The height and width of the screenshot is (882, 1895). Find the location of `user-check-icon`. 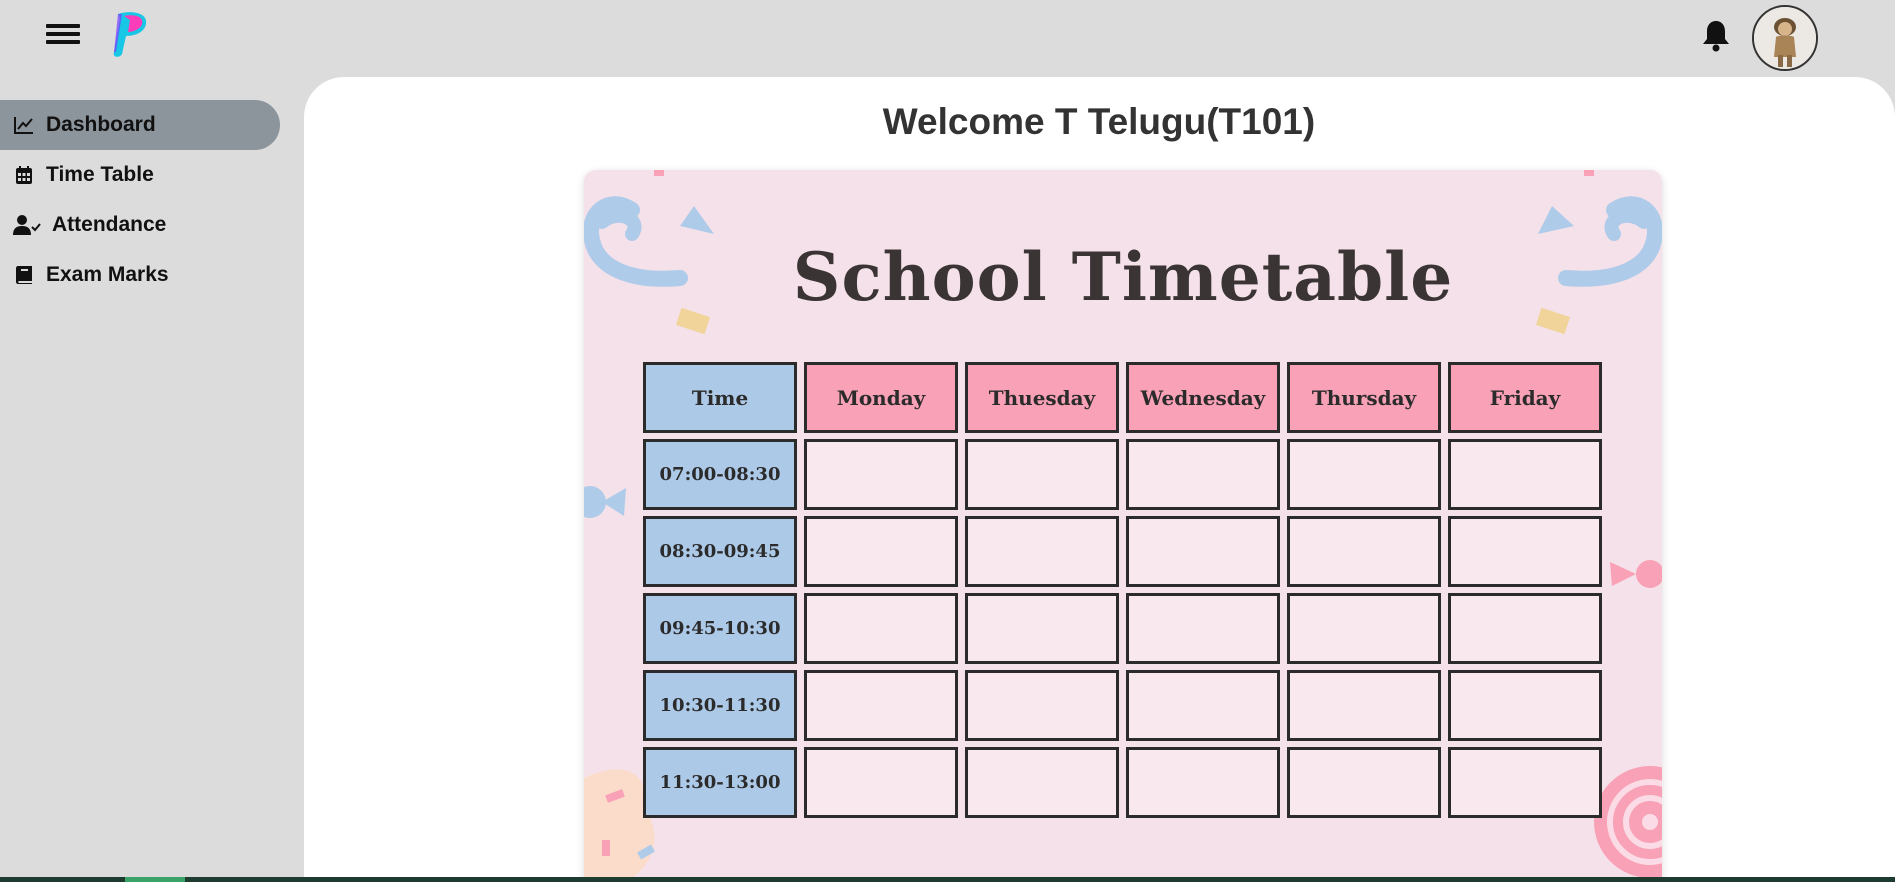

user-check-icon is located at coordinates (27, 225).